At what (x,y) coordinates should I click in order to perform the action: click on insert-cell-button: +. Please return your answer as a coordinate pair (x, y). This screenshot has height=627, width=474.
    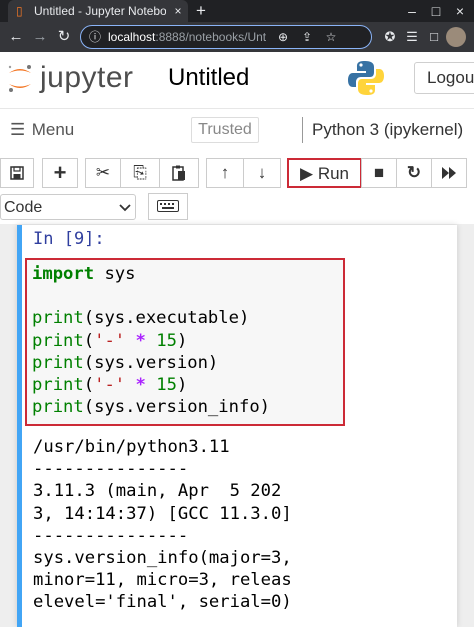
    Looking at the image, I should click on (60, 173).